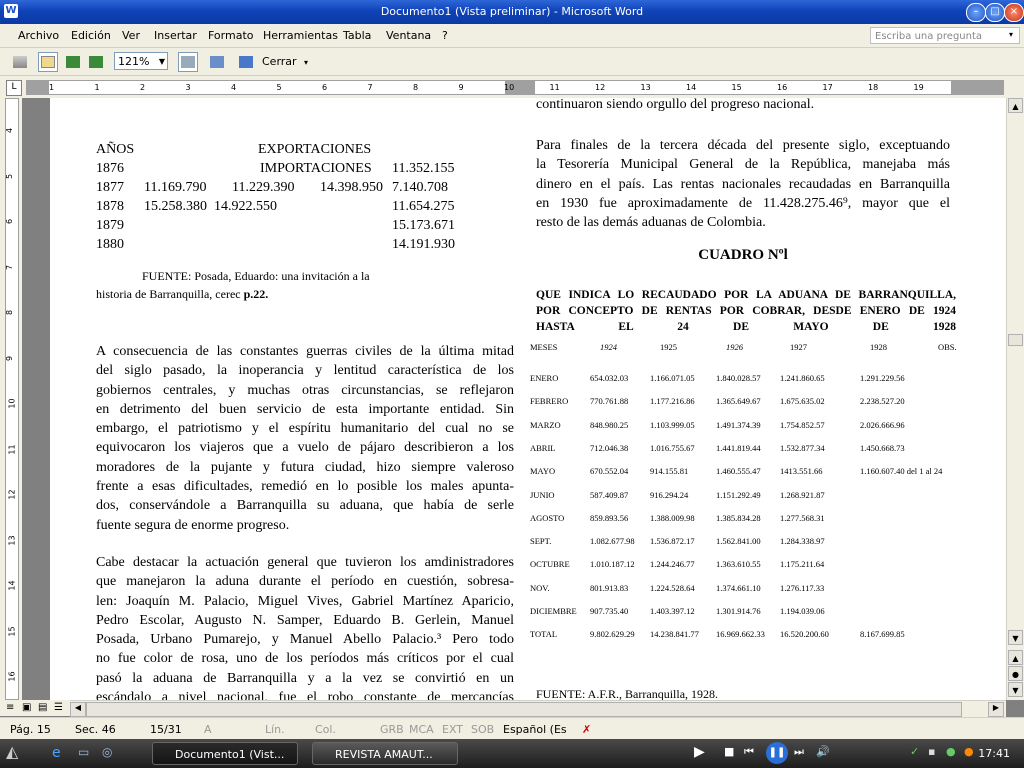  What do you see at coordinates (392, 729) in the screenshot?
I see `status-grb: GRB` at bounding box center [392, 729].